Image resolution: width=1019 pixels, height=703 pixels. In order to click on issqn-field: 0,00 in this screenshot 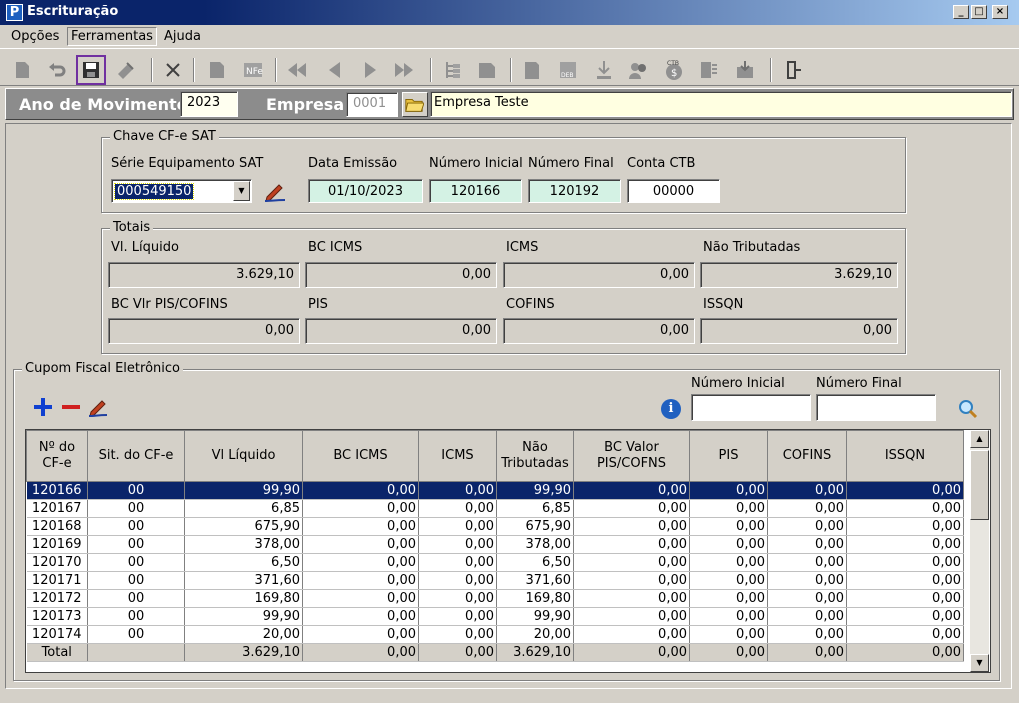, I will do `click(799, 331)`.